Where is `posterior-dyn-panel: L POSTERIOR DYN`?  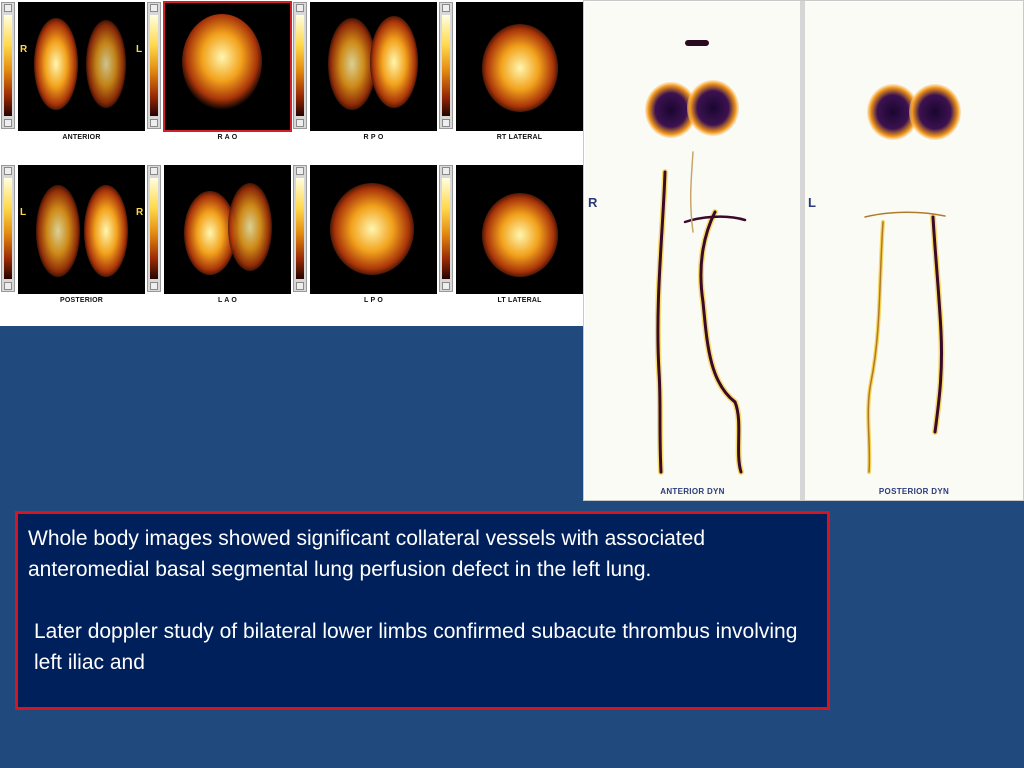 posterior-dyn-panel: L POSTERIOR DYN is located at coordinates (914, 251).